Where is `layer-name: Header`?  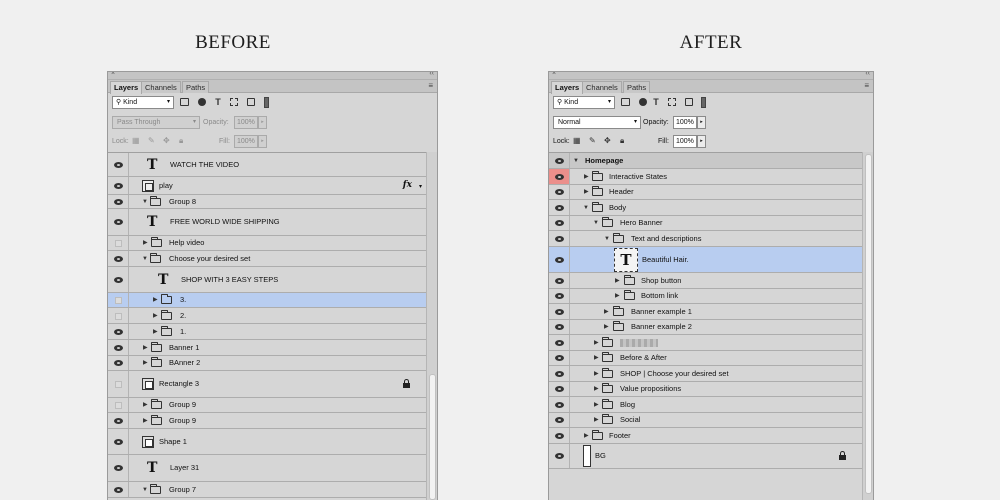
layer-name: Header is located at coordinates (621, 192).